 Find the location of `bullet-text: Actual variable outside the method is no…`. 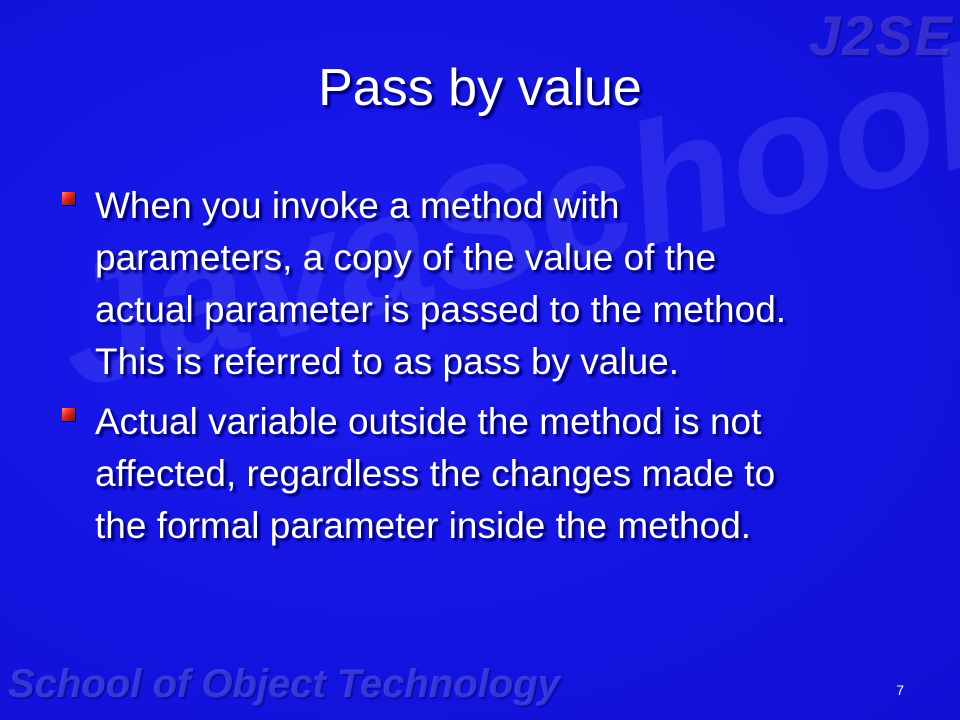

bullet-text: Actual variable outside the method is no… is located at coordinates (435, 473).